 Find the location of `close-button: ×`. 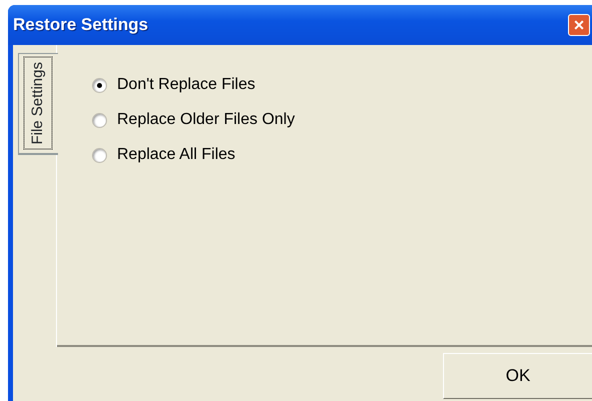

close-button: × is located at coordinates (579, 25).